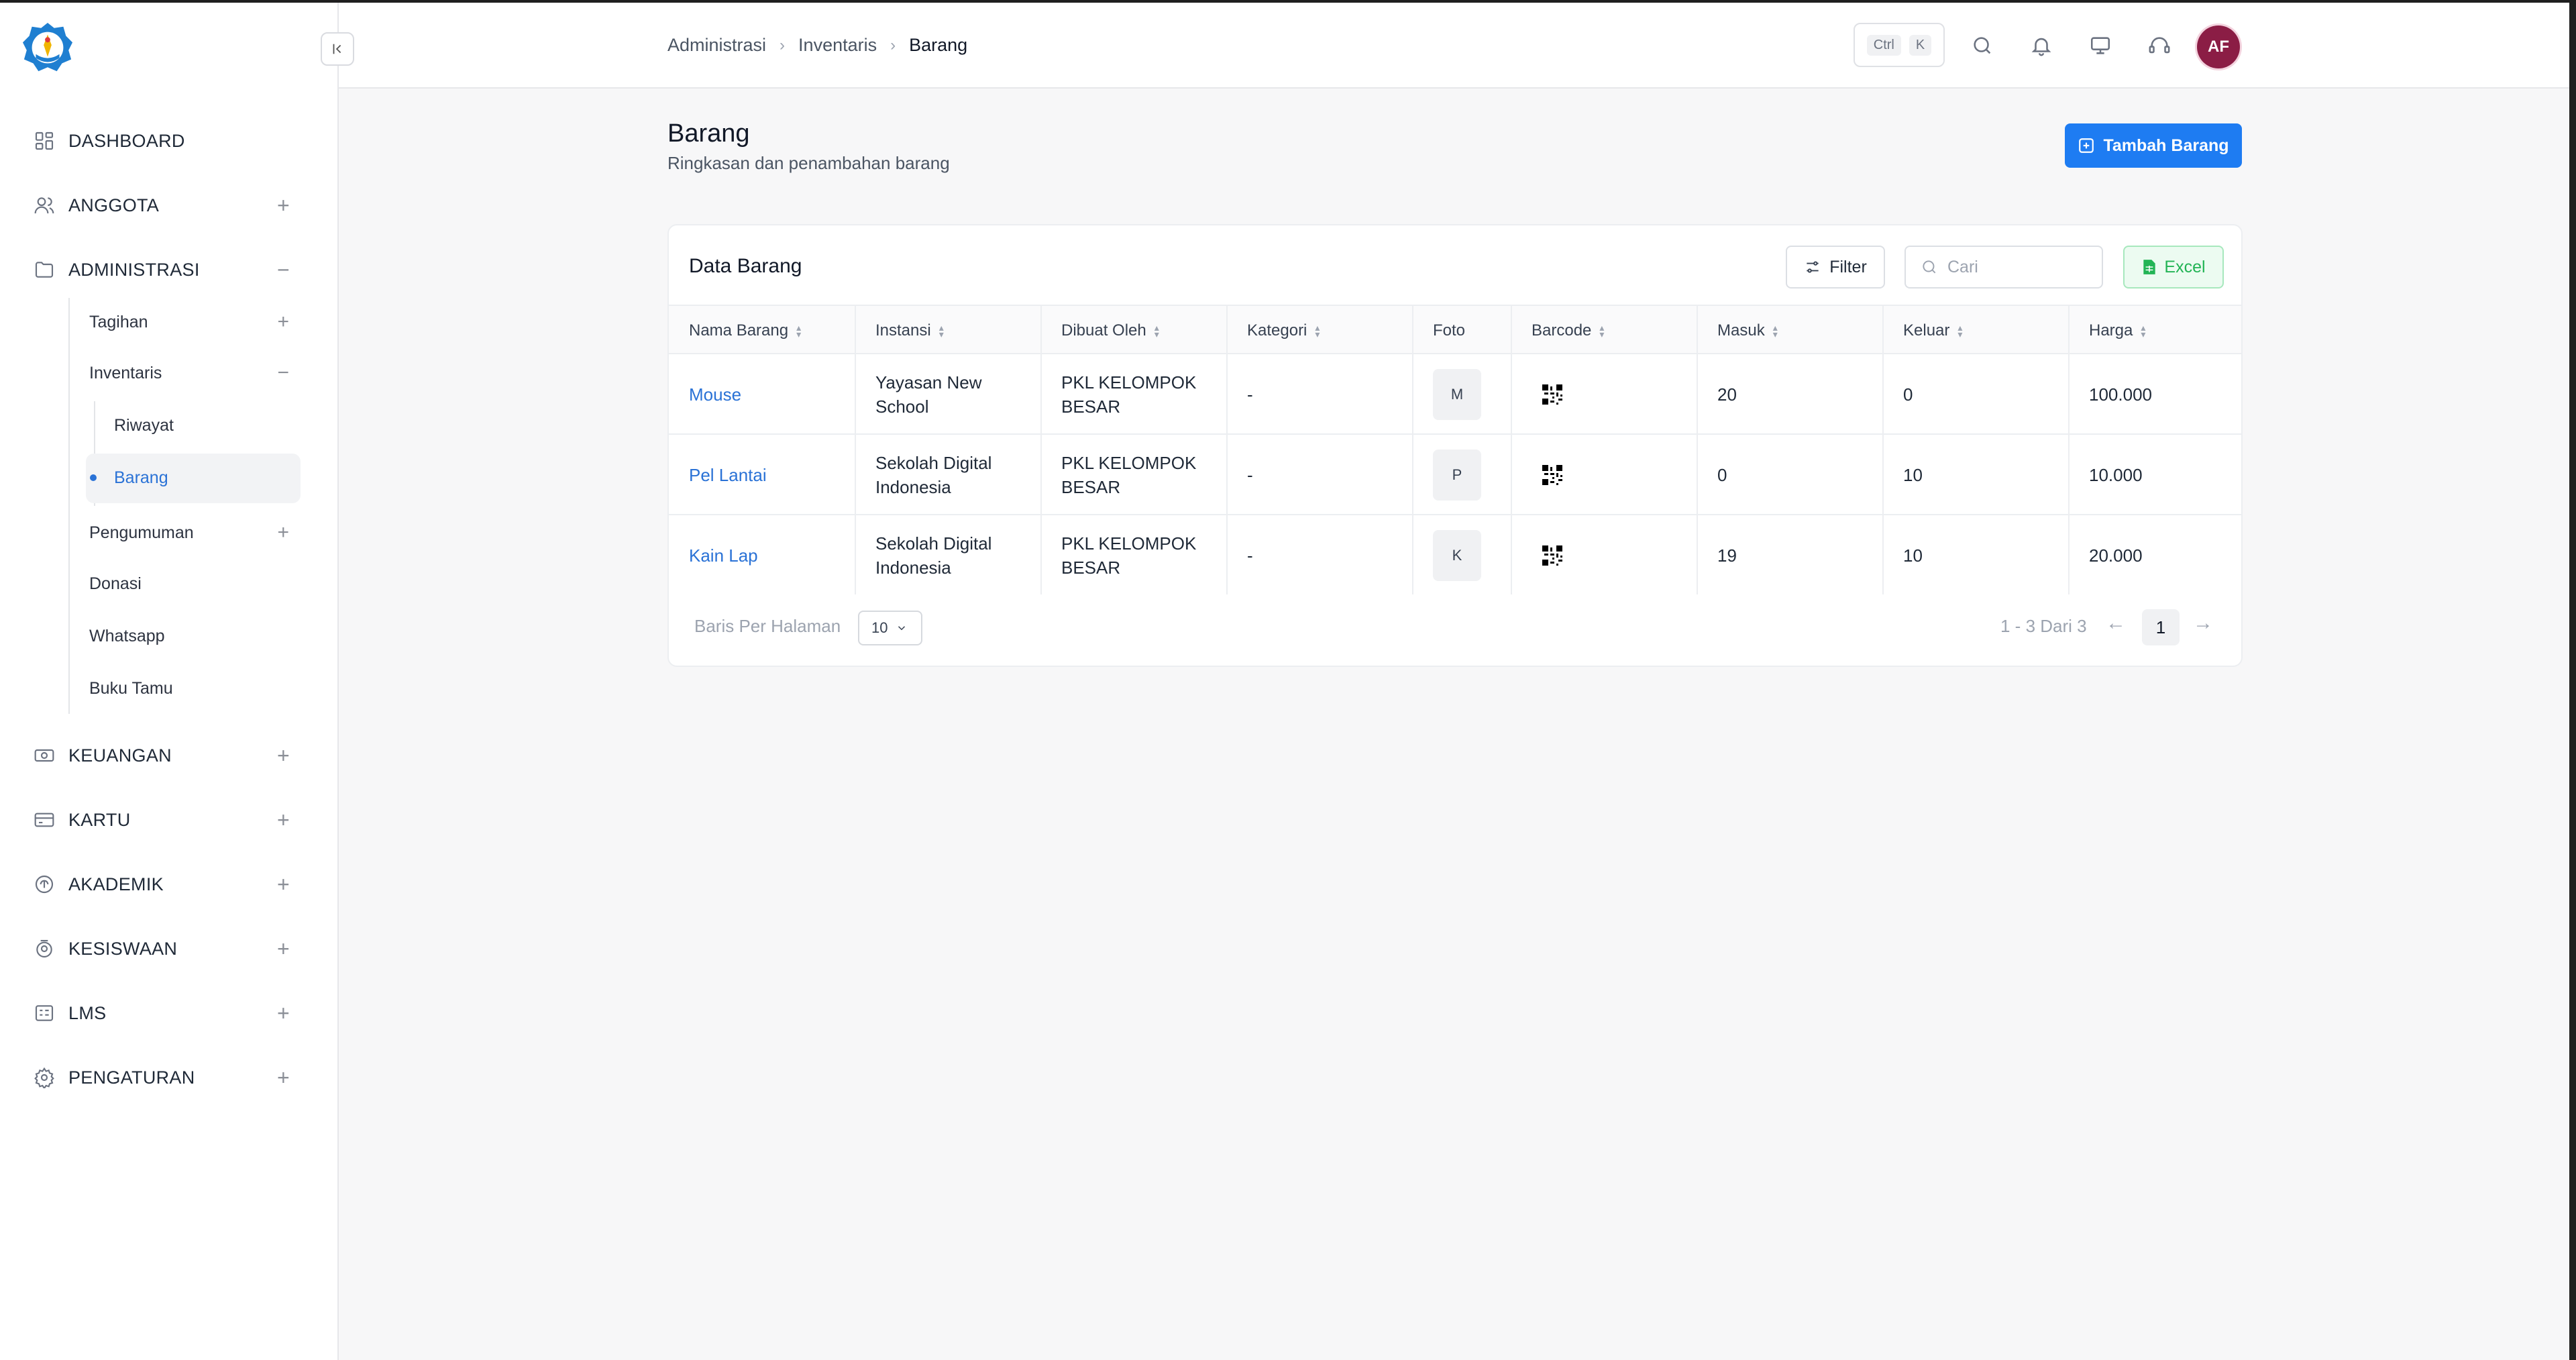 The width and height of the screenshot is (2576, 1360). What do you see at coordinates (195, 322) in the screenshot?
I see `sidebar-item-tagihan: Tagihan +` at bounding box center [195, 322].